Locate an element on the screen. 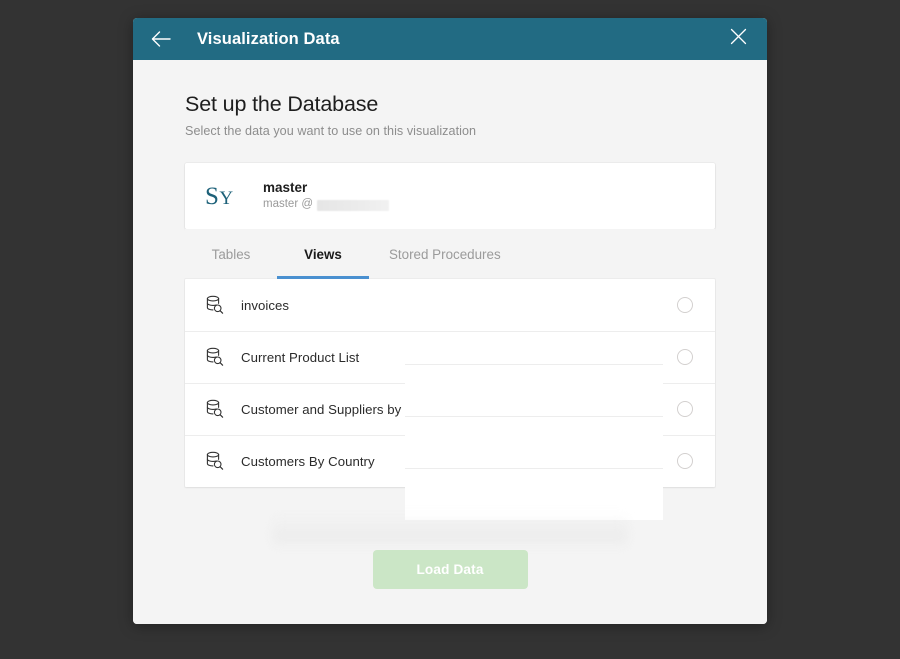  page-title: Set up the Database is located at coordinates (282, 104).